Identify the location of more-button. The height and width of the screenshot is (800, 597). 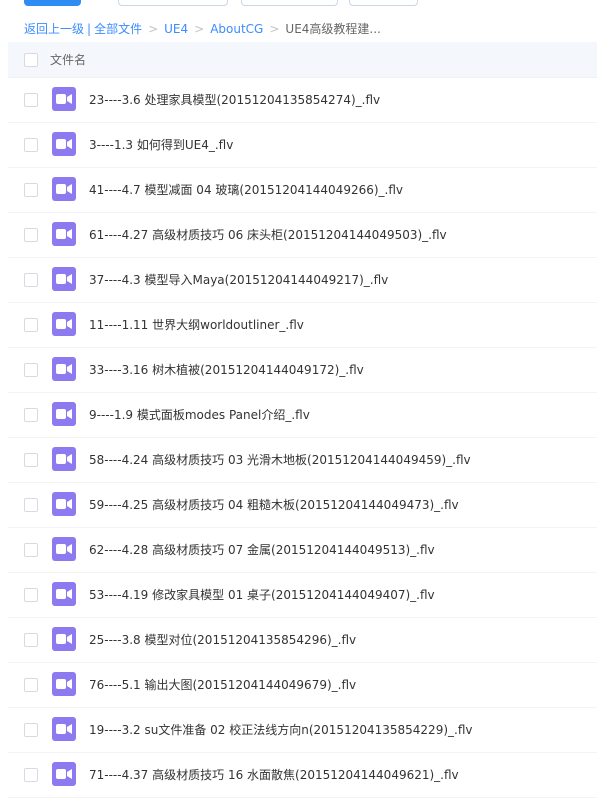
(383, 3).